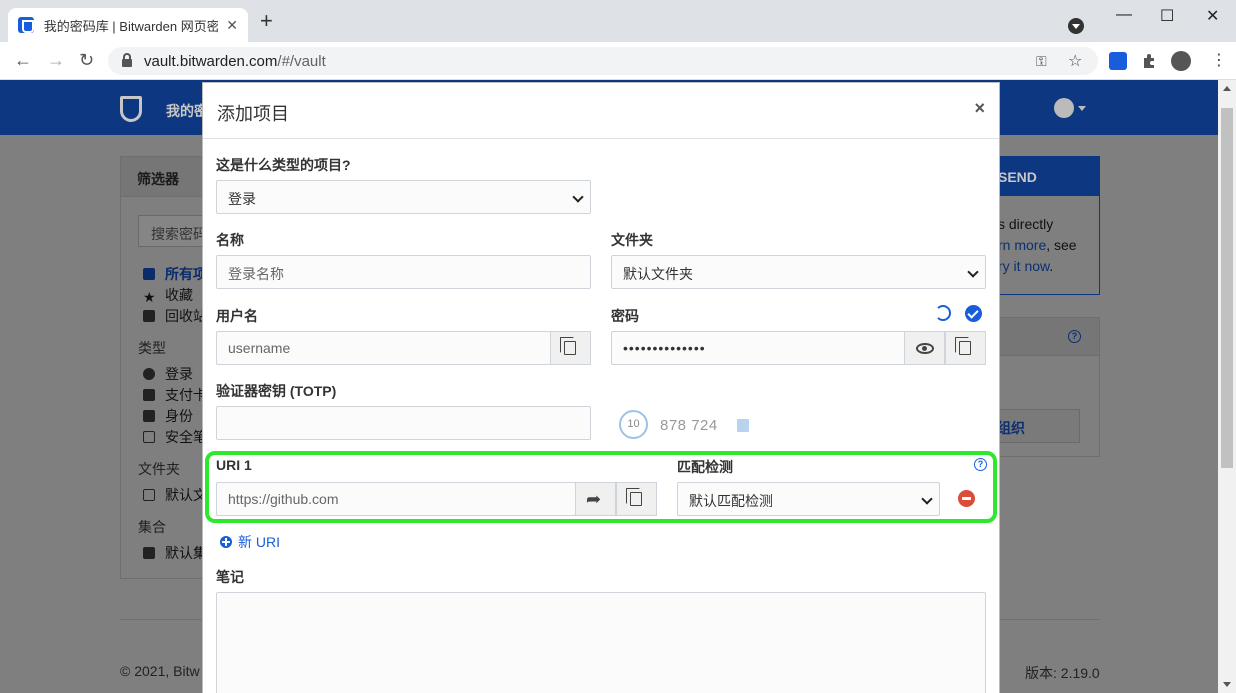 The height and width of the screenshot is (693, 1236). I want to click on generate-password-icon, so click(943, 313).